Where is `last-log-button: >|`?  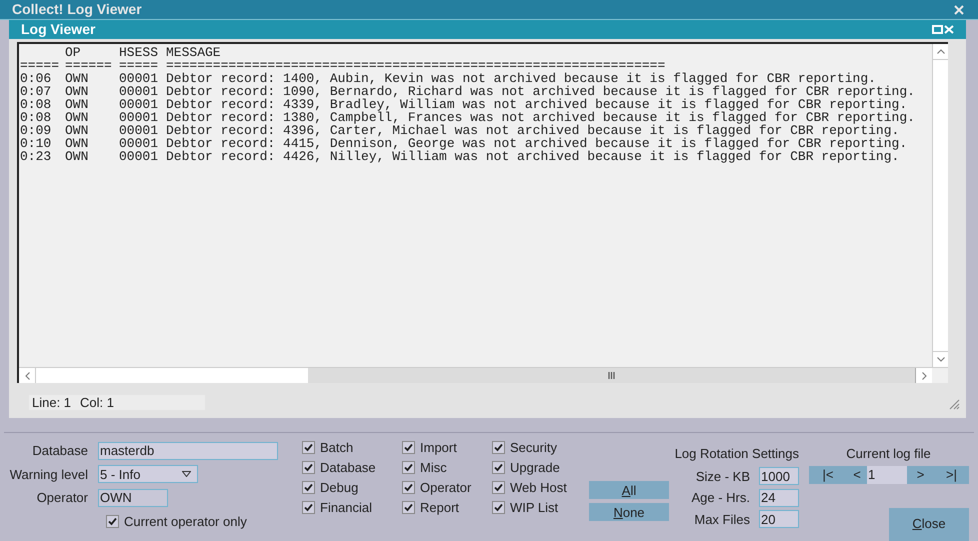 last-log-button: >| is located at coordinates (951, 474).